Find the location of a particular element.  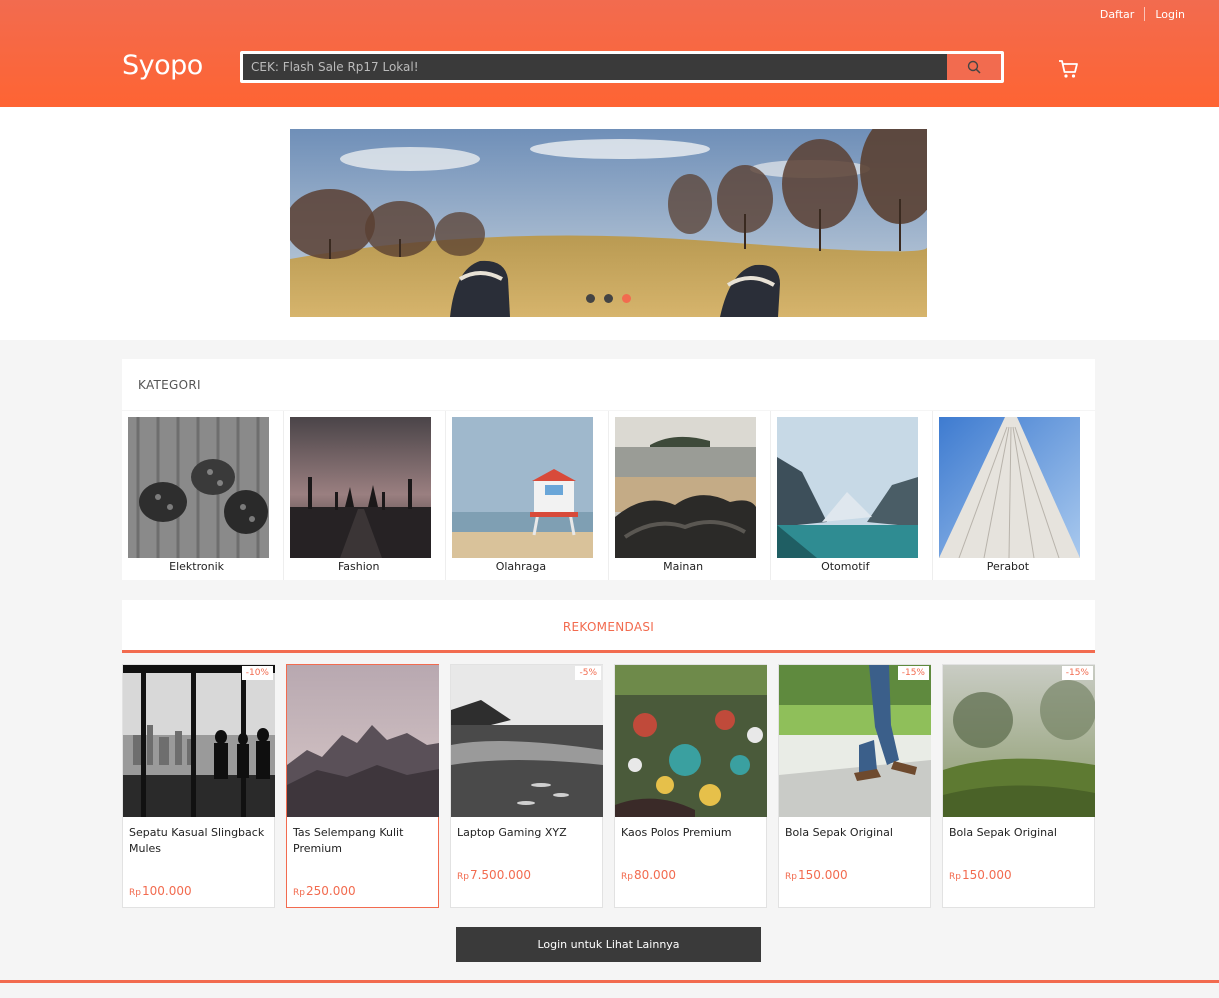

category-label: Mainan is located at coordinates (683, 566).